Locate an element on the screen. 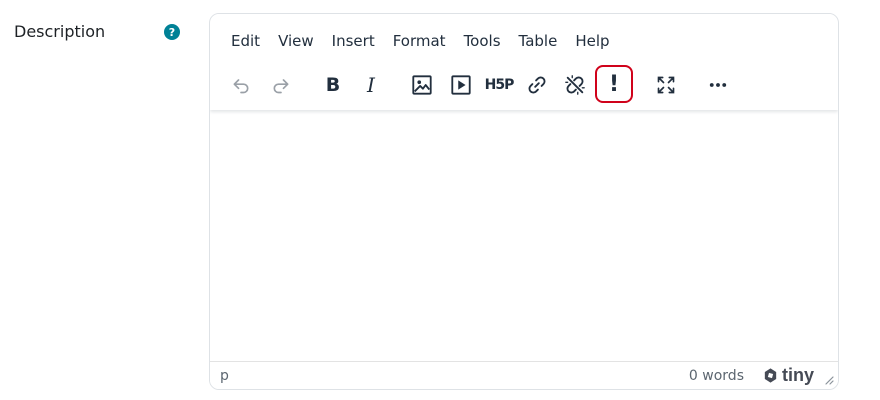 The image size is (880, 400). tiny-logo-icon is located at coordinates (770, 375).